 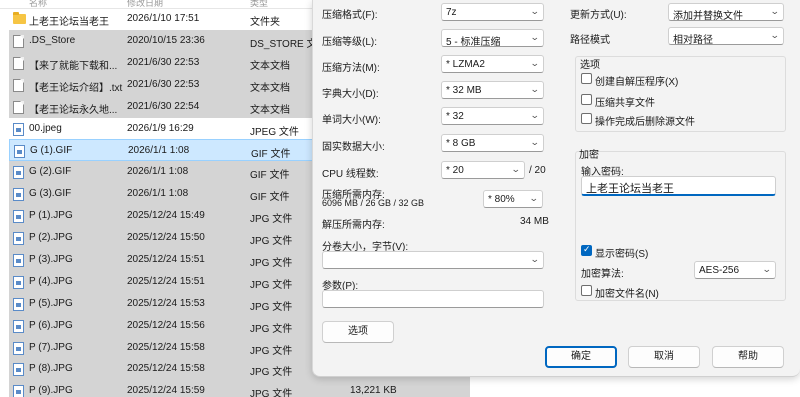 What do you see at coordinates (350, 174) in the screenshot?
I see `cpu-label: CPU 线程数:` at bounding box center [350, 174].